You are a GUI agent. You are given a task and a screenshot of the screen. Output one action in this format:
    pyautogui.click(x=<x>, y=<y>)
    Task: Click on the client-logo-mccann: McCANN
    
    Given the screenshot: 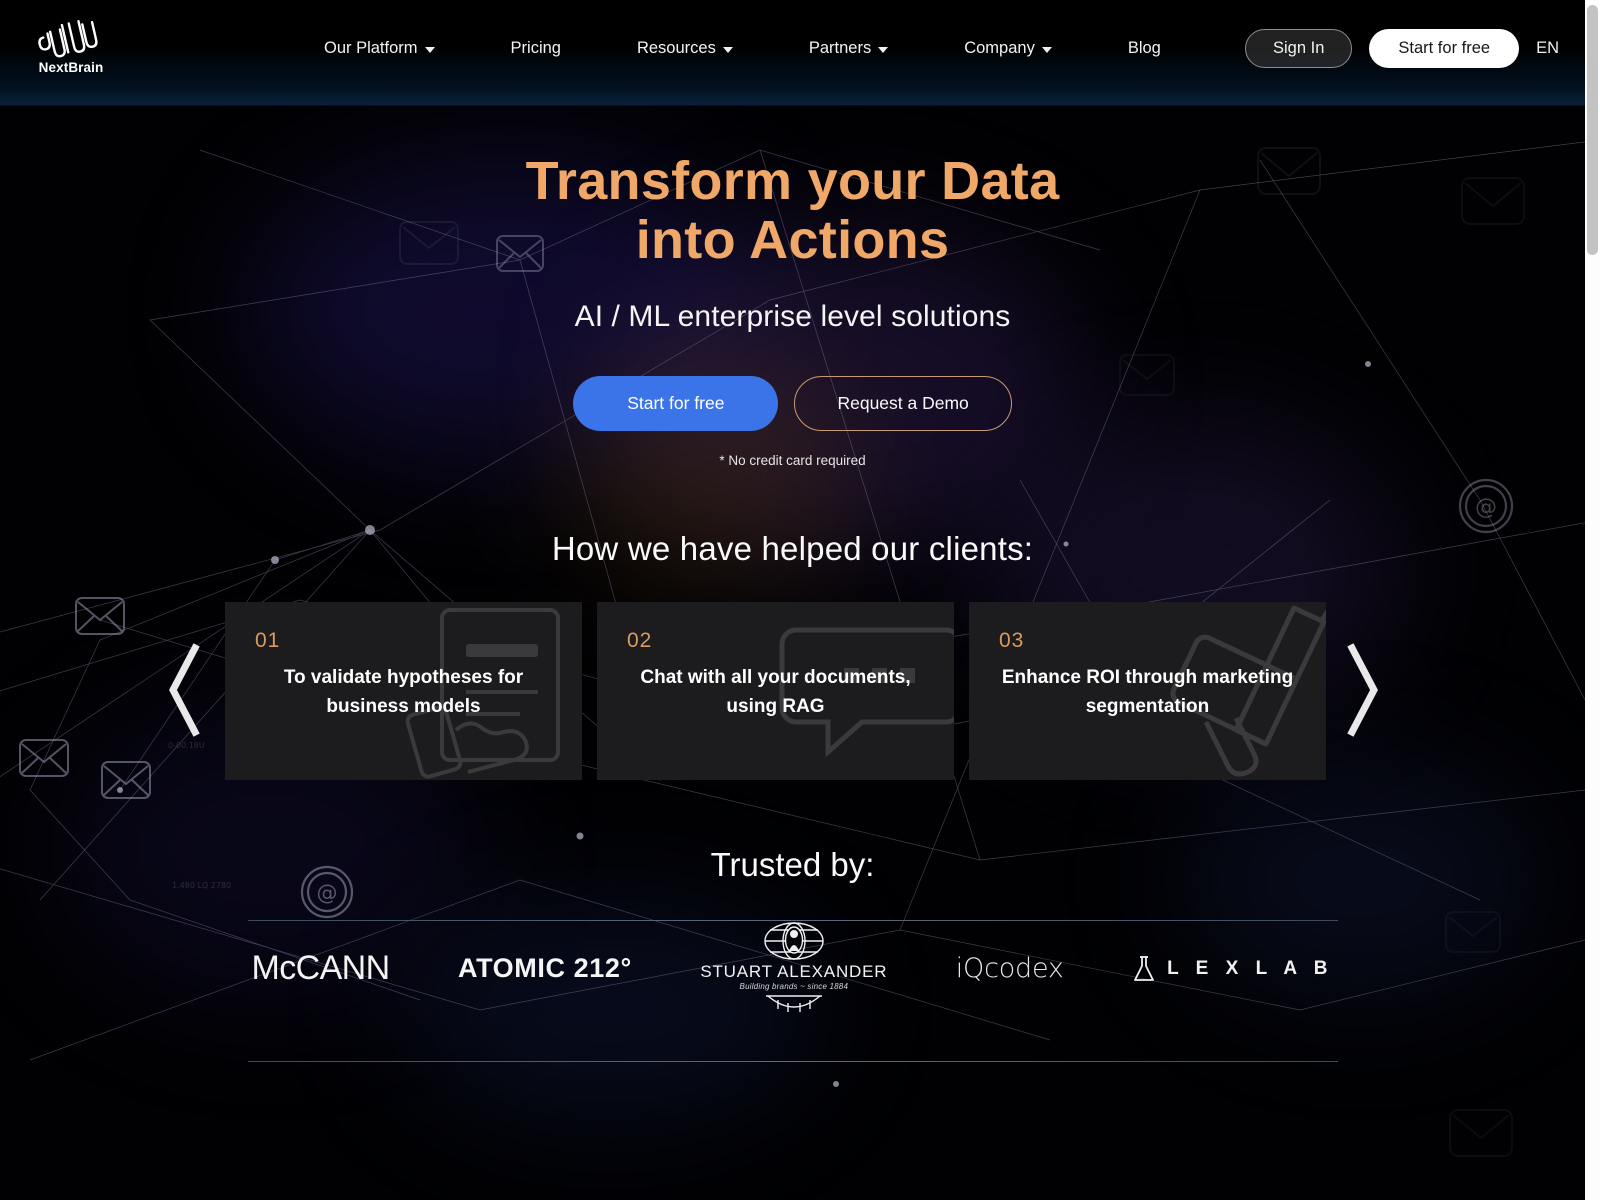 What is the action you would take?
    pyautogui.click(x=321, y=968)
    